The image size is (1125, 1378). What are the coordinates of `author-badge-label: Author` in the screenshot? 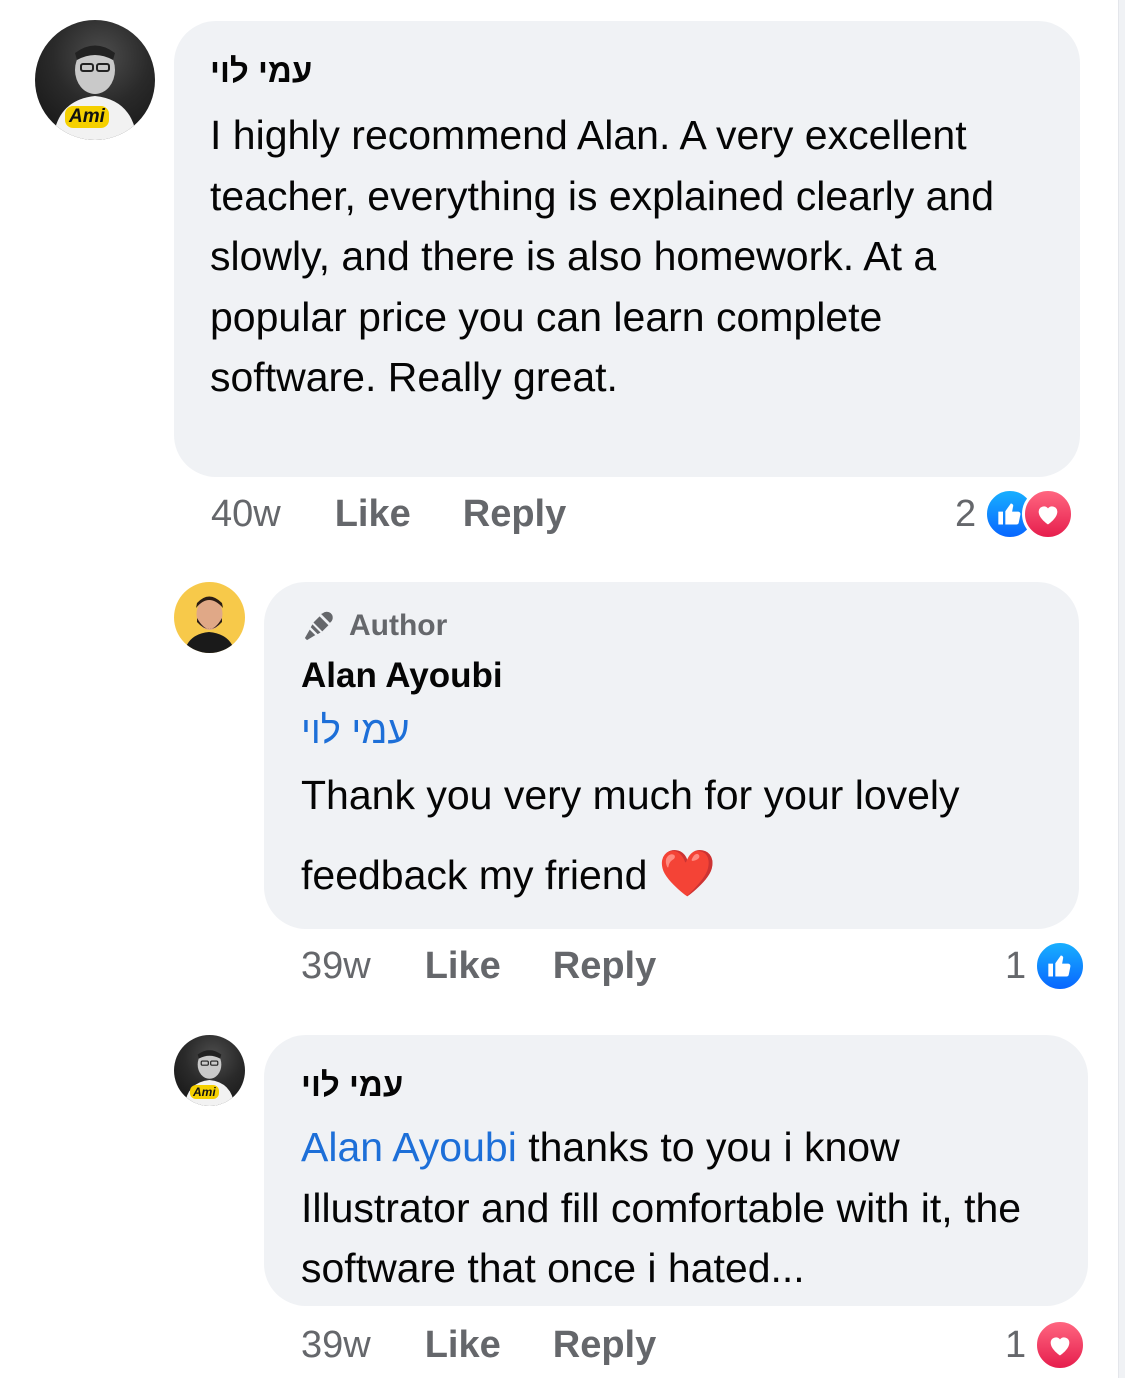 It's located at (398, 625).